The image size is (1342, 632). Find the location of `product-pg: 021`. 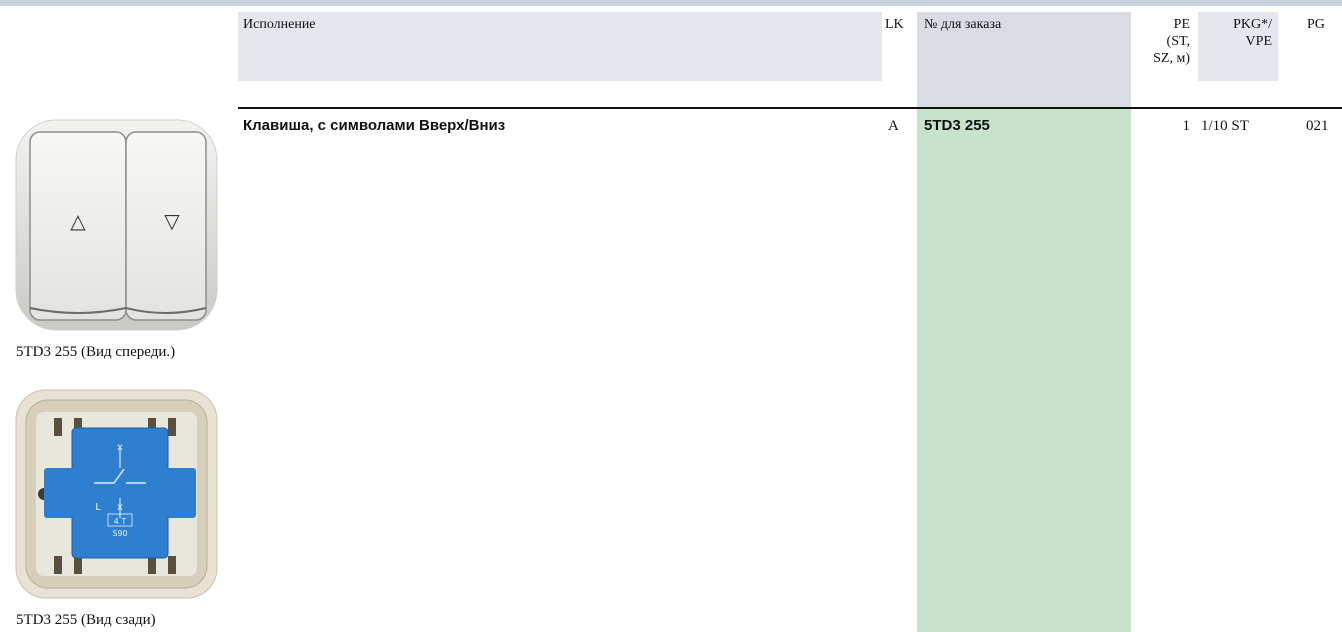

product-pg: 021 is located at coordinates (1317, 126).